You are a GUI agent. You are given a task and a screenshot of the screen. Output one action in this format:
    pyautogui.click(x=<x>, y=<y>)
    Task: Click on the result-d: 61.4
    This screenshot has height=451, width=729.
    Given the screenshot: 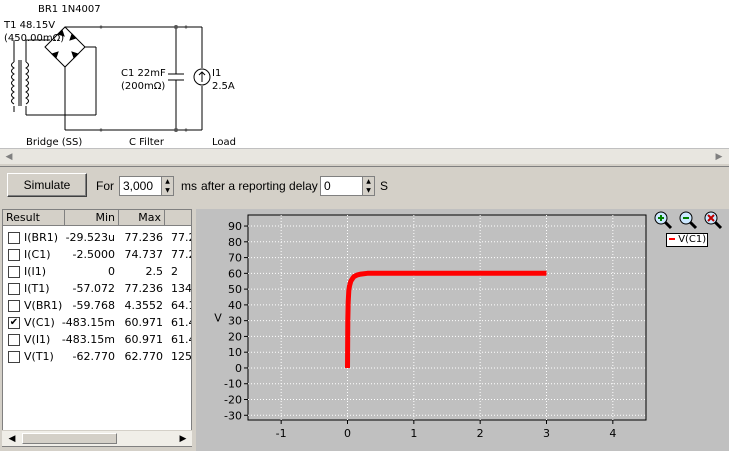 What is the action you would take?
    pyautogui.click(x=181, y=339)
    